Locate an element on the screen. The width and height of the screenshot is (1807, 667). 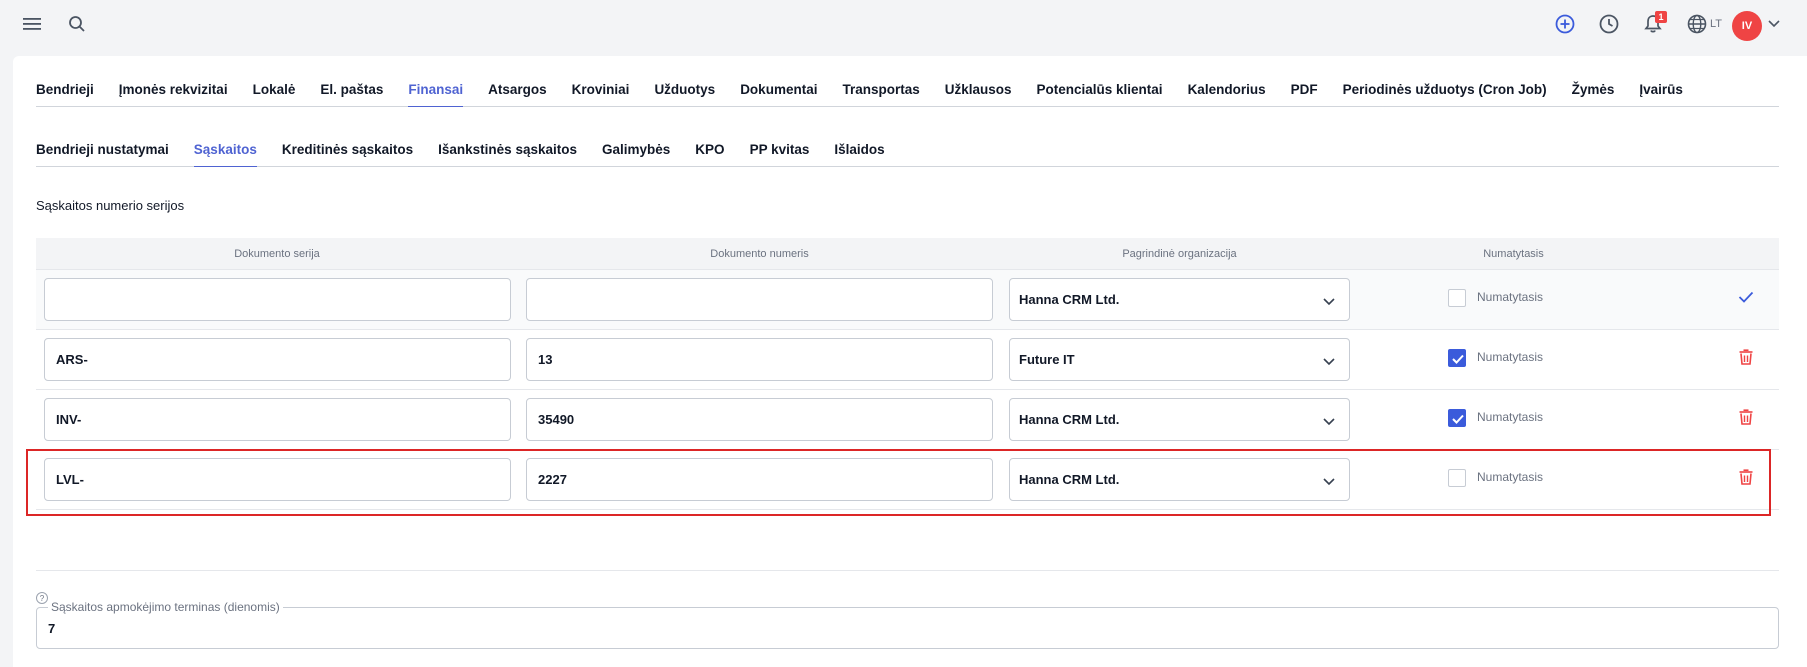
series-input: LVL- is located at coordinates (277, 479).